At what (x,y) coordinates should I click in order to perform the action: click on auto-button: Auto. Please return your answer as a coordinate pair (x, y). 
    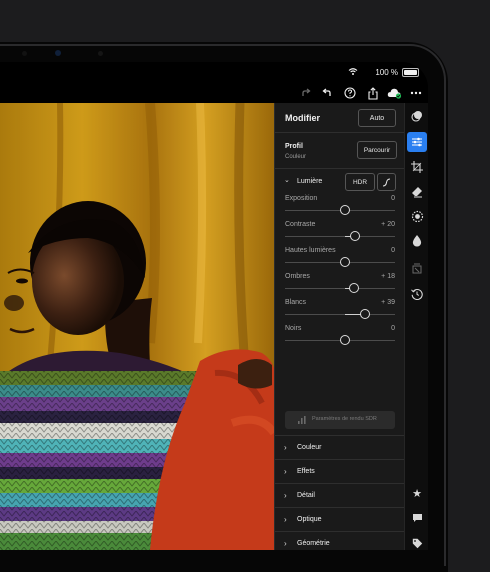
    Looking at the image, I should click on (377, 118).